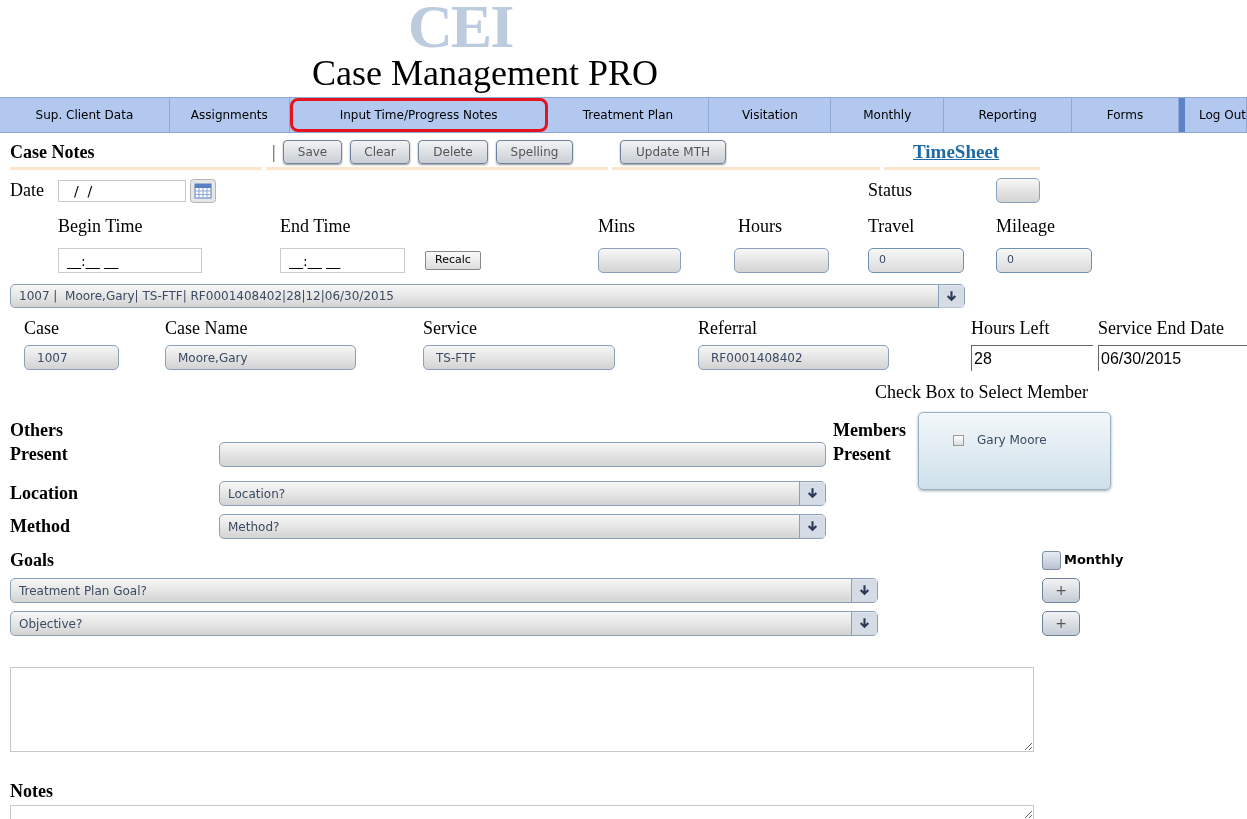 The image size is (1247, 819). What do you see at coordinates (522, 454) in the screenshot?
I see `others-present-field` at bounding box center [522, 454].